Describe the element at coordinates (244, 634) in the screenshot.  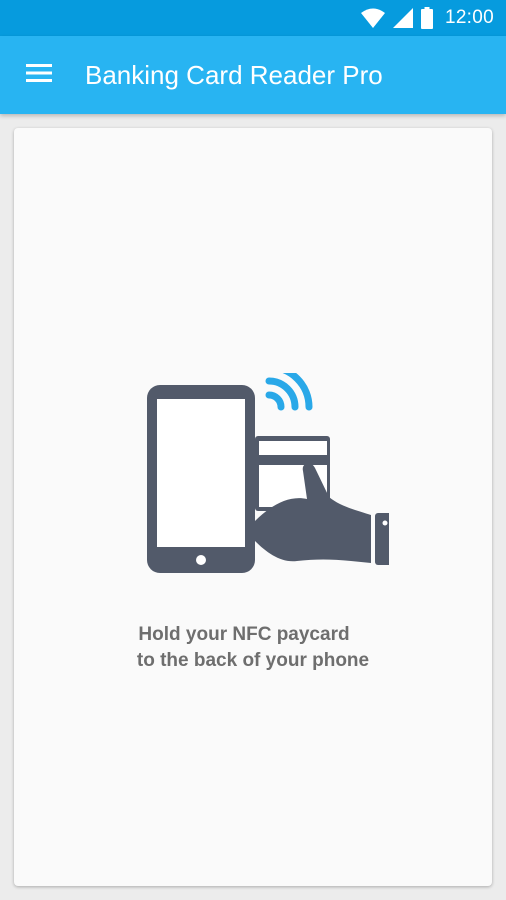
I see `instruction-line-1: Hold your NFC paycard` at that location.